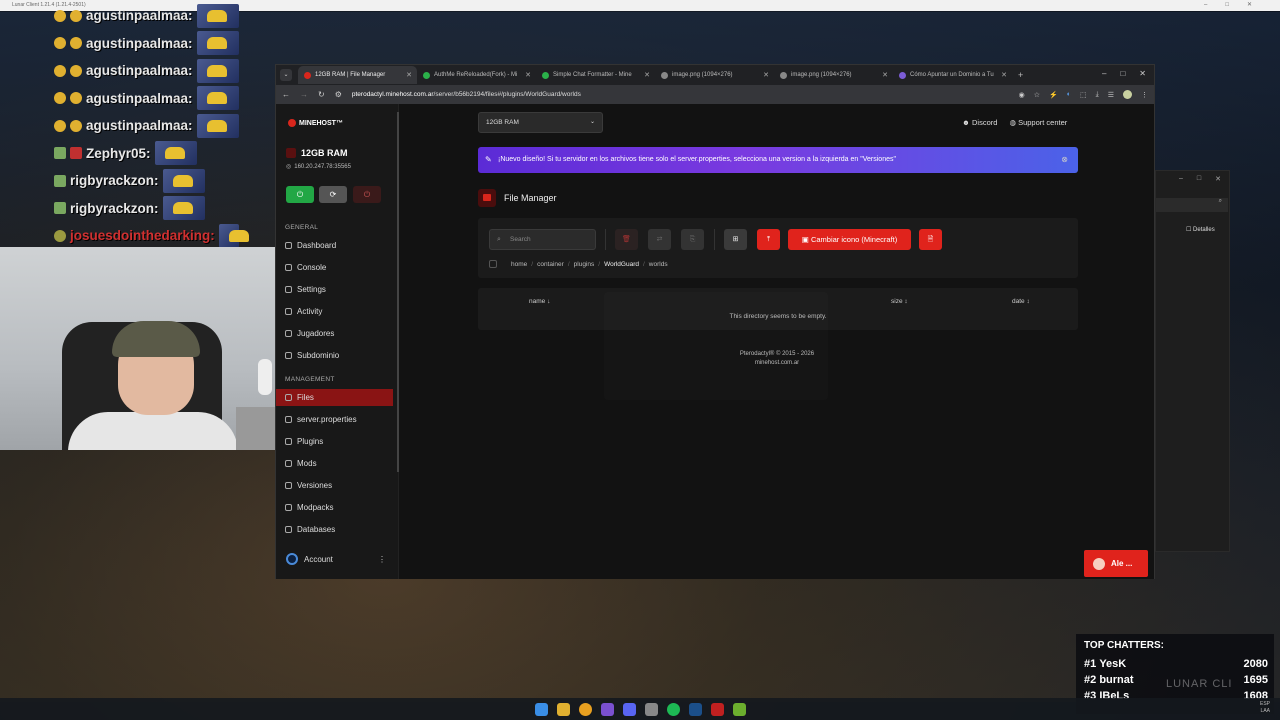 The image size is (1280, 720). I want to click on breadcrumb-worldguard: WorldGuard, so click(621, 264).